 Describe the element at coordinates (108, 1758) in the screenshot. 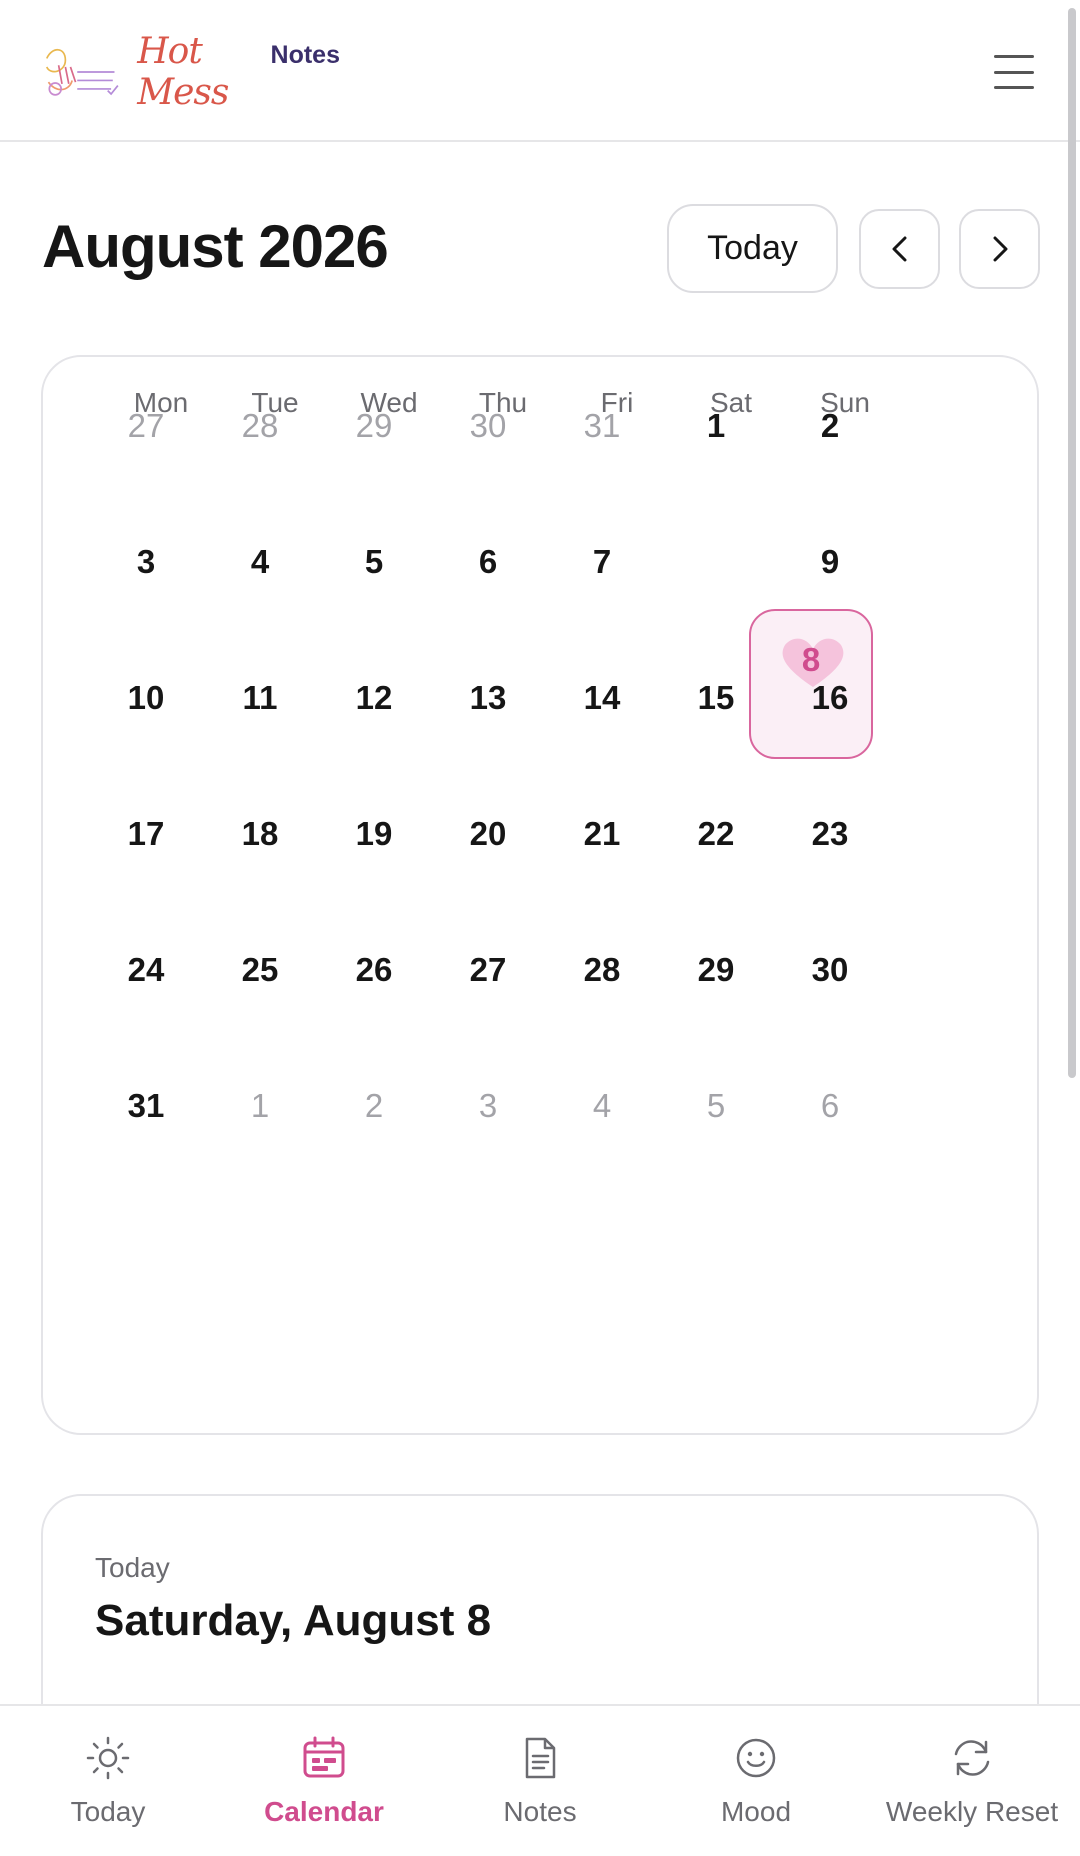

I see `sun-icon` at that location.